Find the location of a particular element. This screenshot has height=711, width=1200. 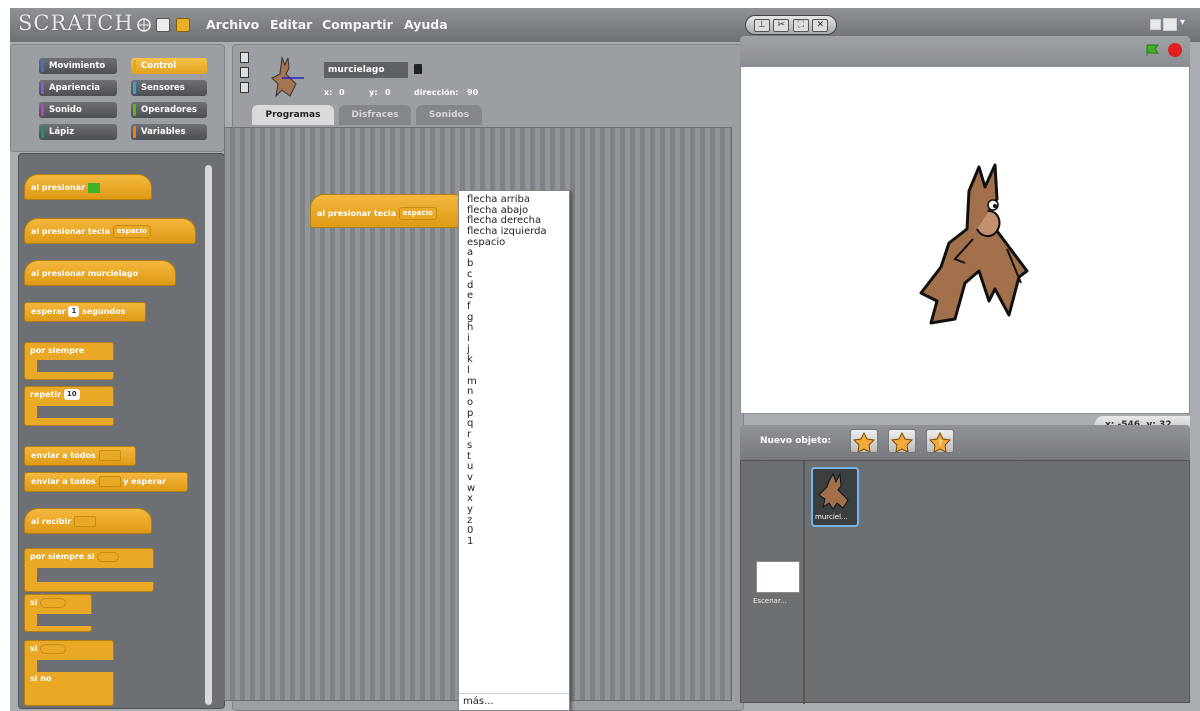

choose-sprite-button is located at coordinates (902, 441).